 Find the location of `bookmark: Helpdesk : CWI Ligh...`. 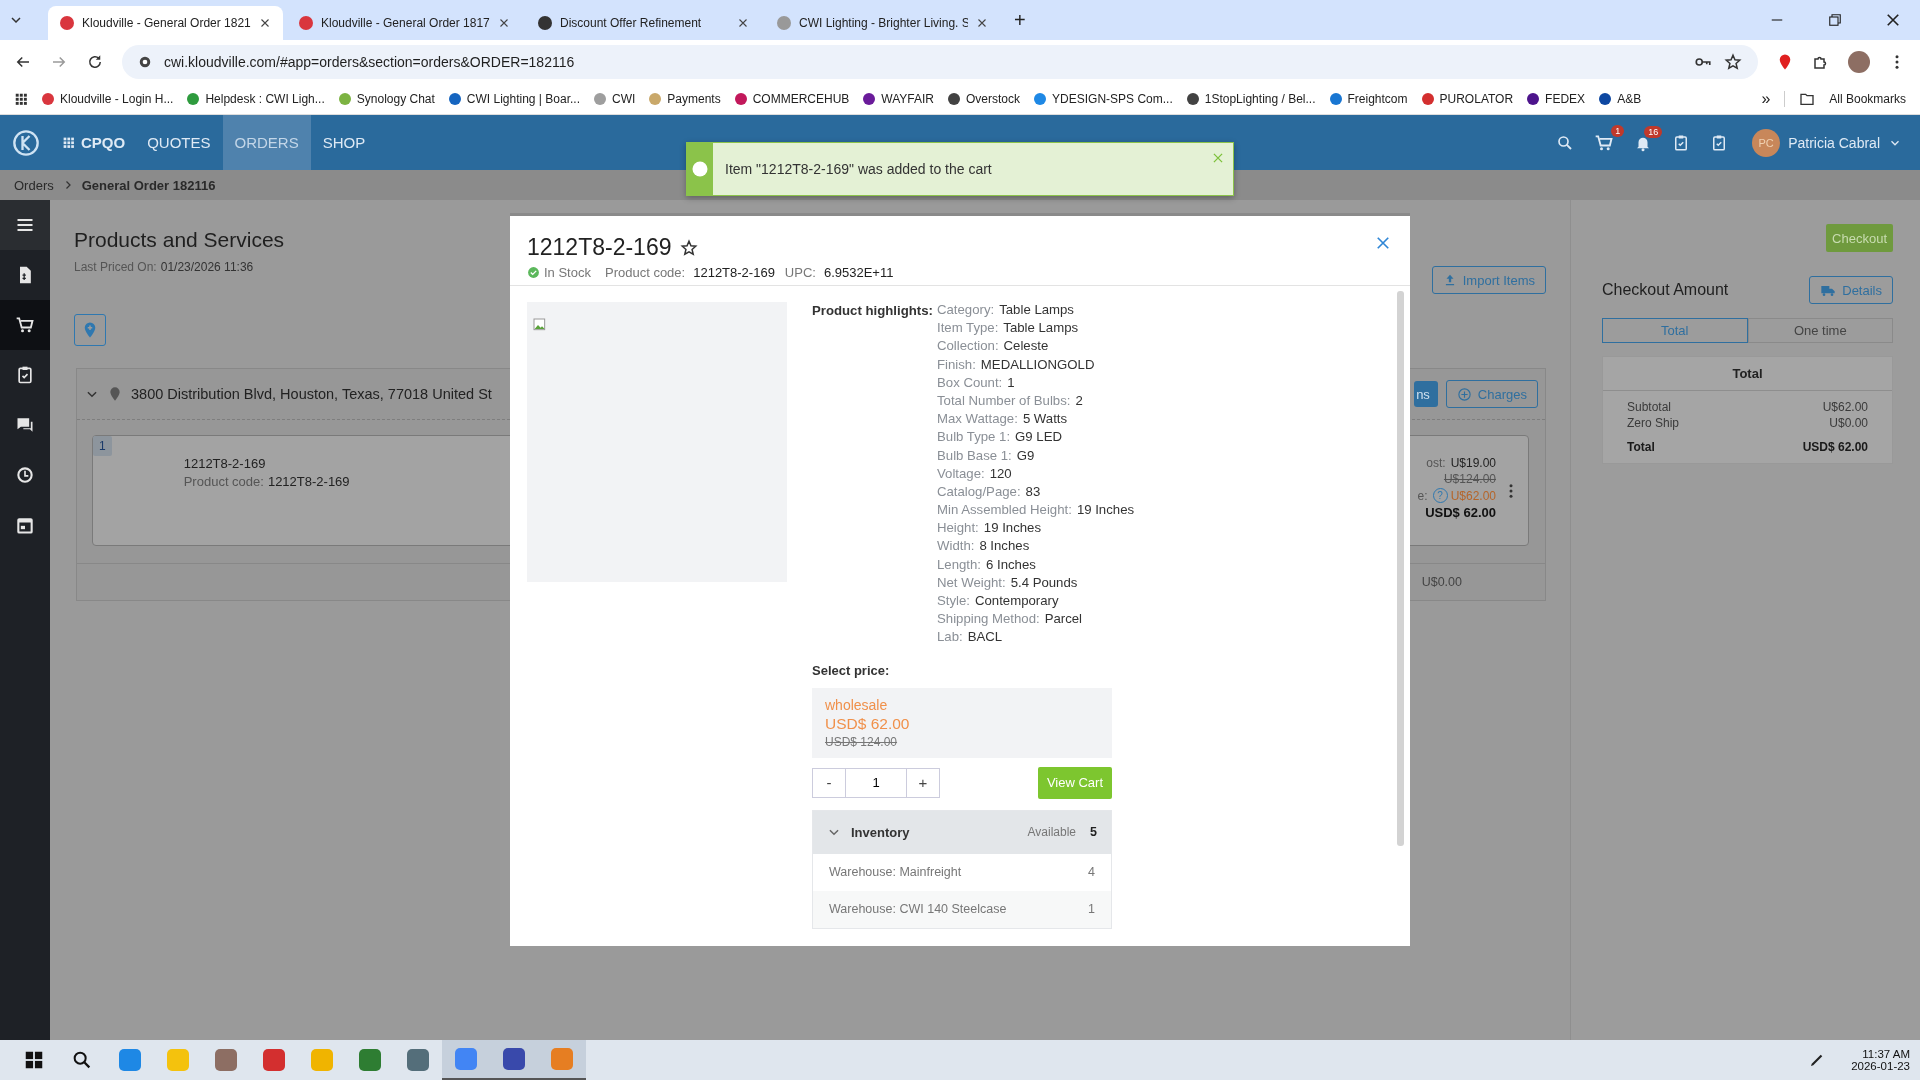

bookmark: Helpdesk : CWI Ligh... is located at coordinates (265, 99).